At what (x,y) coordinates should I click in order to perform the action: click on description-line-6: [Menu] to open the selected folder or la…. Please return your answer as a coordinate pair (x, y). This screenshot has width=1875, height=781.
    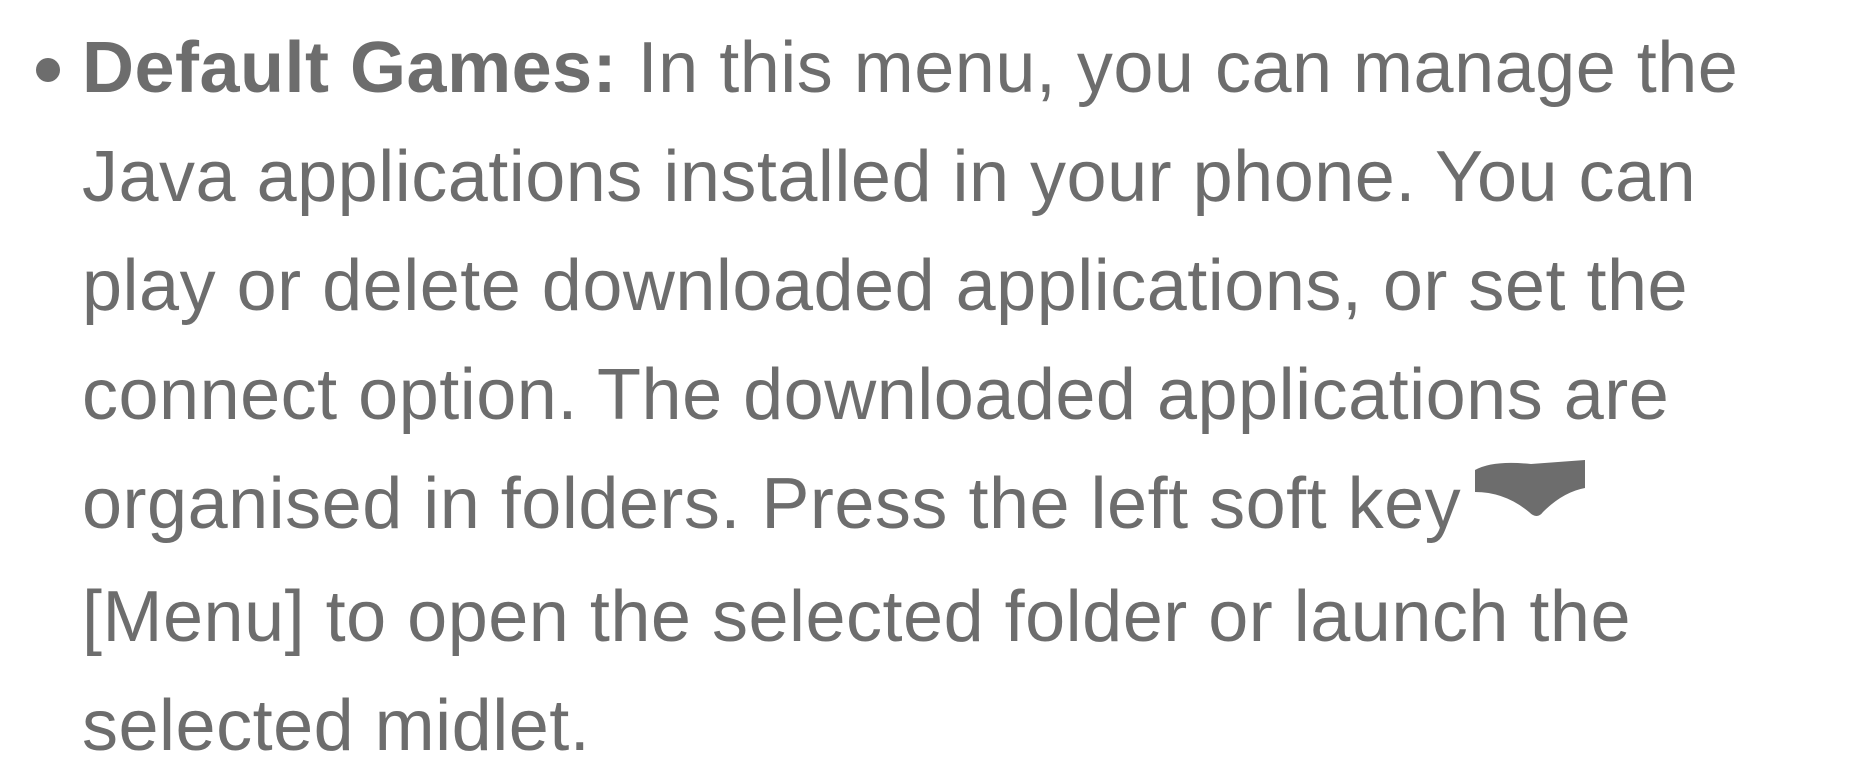
    Looking at the image, I should click on (857, 617).